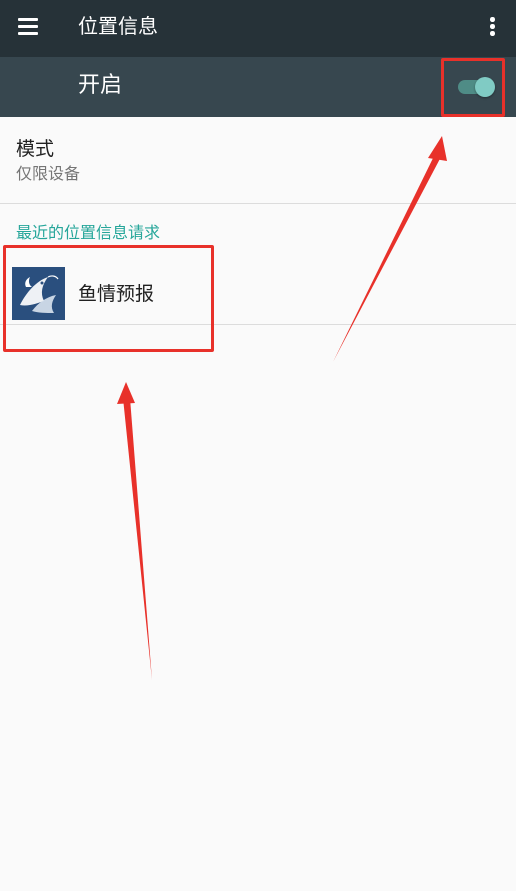 The height and width of the screenshot is (891, 516). Describe the element at coordinates (108, 298) in the screenshot. I see `annotation-box-app` at that location.